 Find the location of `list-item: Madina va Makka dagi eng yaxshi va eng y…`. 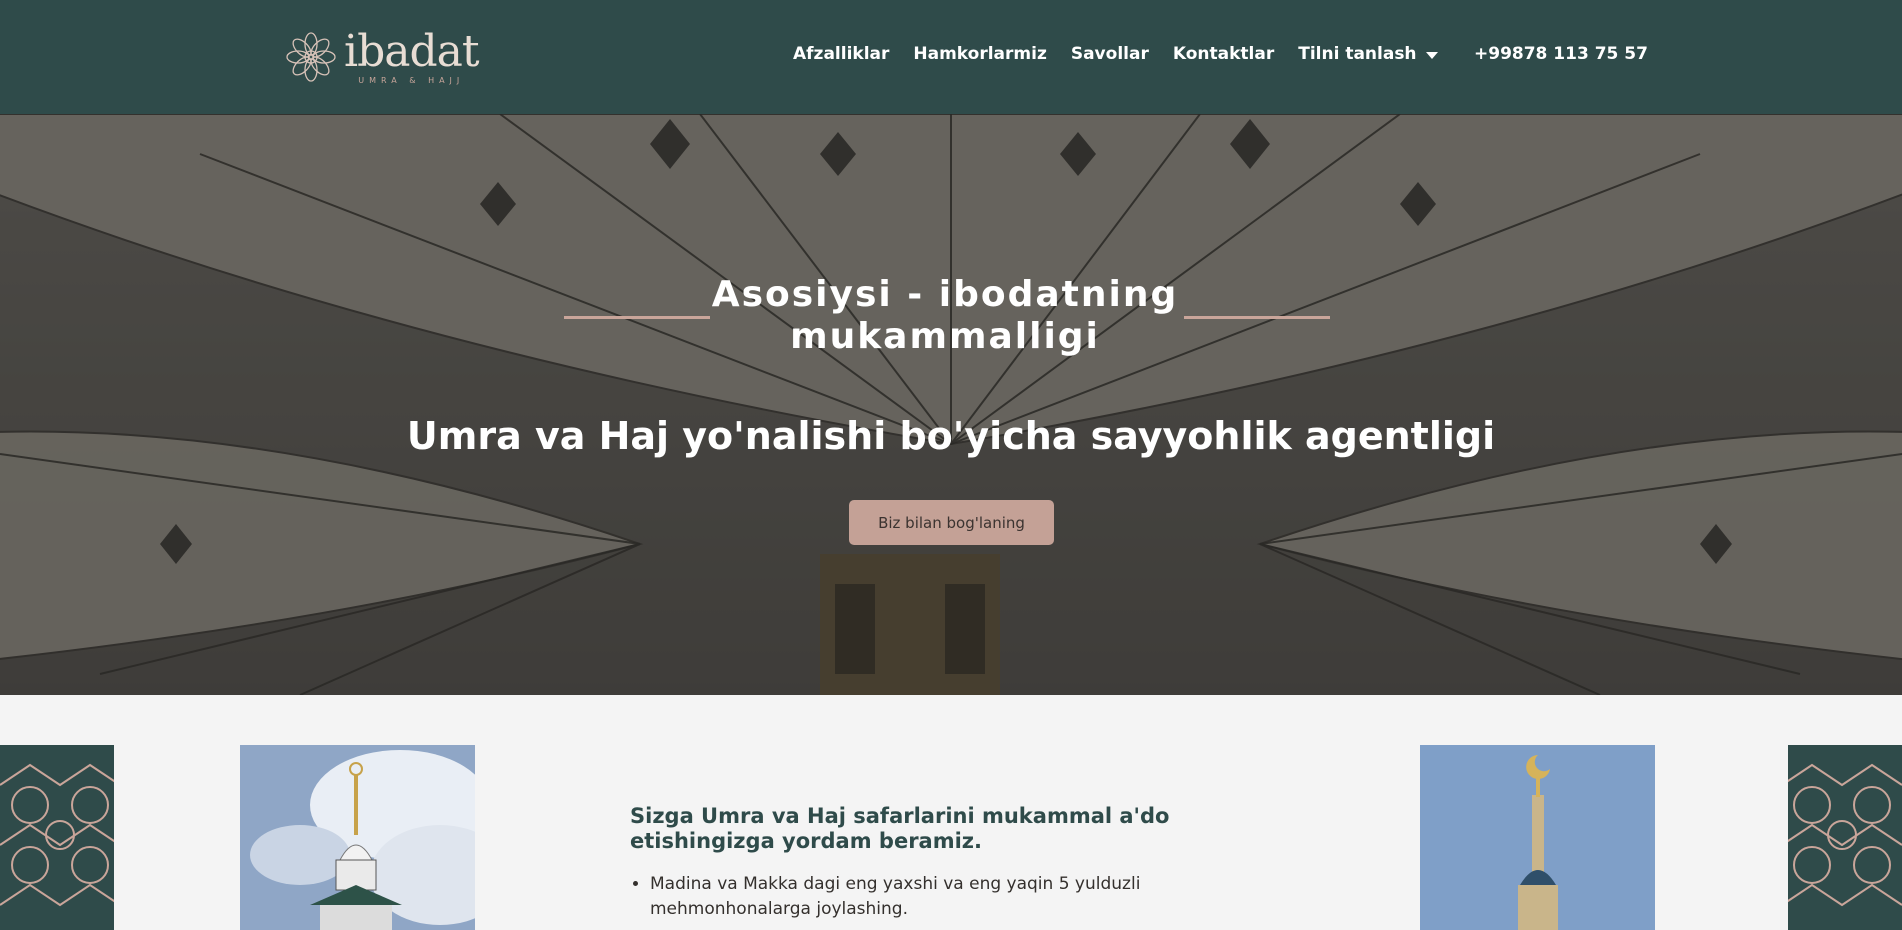

list-item: Madina va Makka dagi eng yaxshi va eng y… is located at coordinates (970, 897).